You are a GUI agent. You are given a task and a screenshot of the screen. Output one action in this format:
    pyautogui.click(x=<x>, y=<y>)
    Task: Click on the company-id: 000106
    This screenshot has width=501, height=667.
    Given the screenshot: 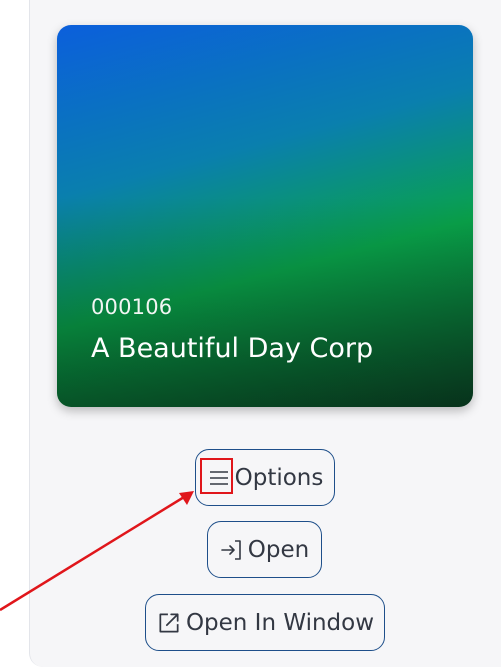 What is the action you would take?
    pyautogui.click(x=132, y=307)
    